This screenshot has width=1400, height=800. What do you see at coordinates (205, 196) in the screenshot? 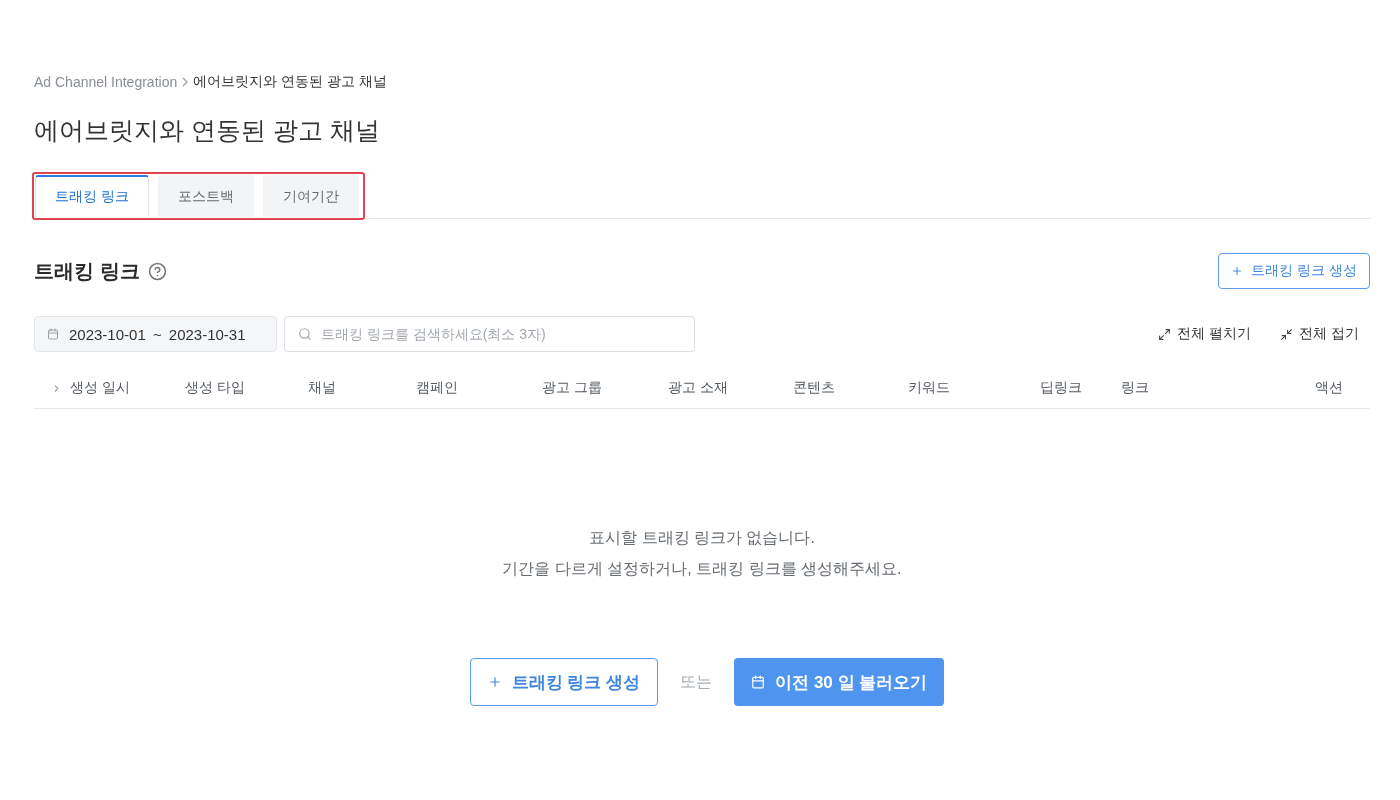
I see `tab: 포스트백` at bounding box center [205, 196].